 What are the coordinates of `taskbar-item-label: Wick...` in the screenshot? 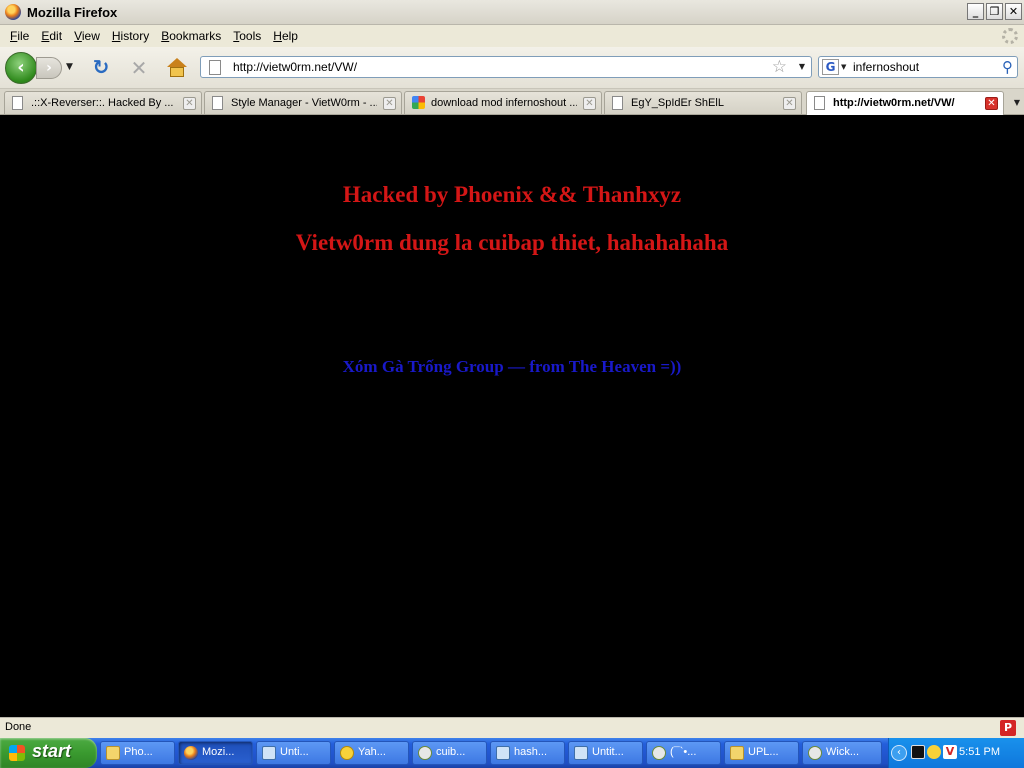 It's located at (842, 752).